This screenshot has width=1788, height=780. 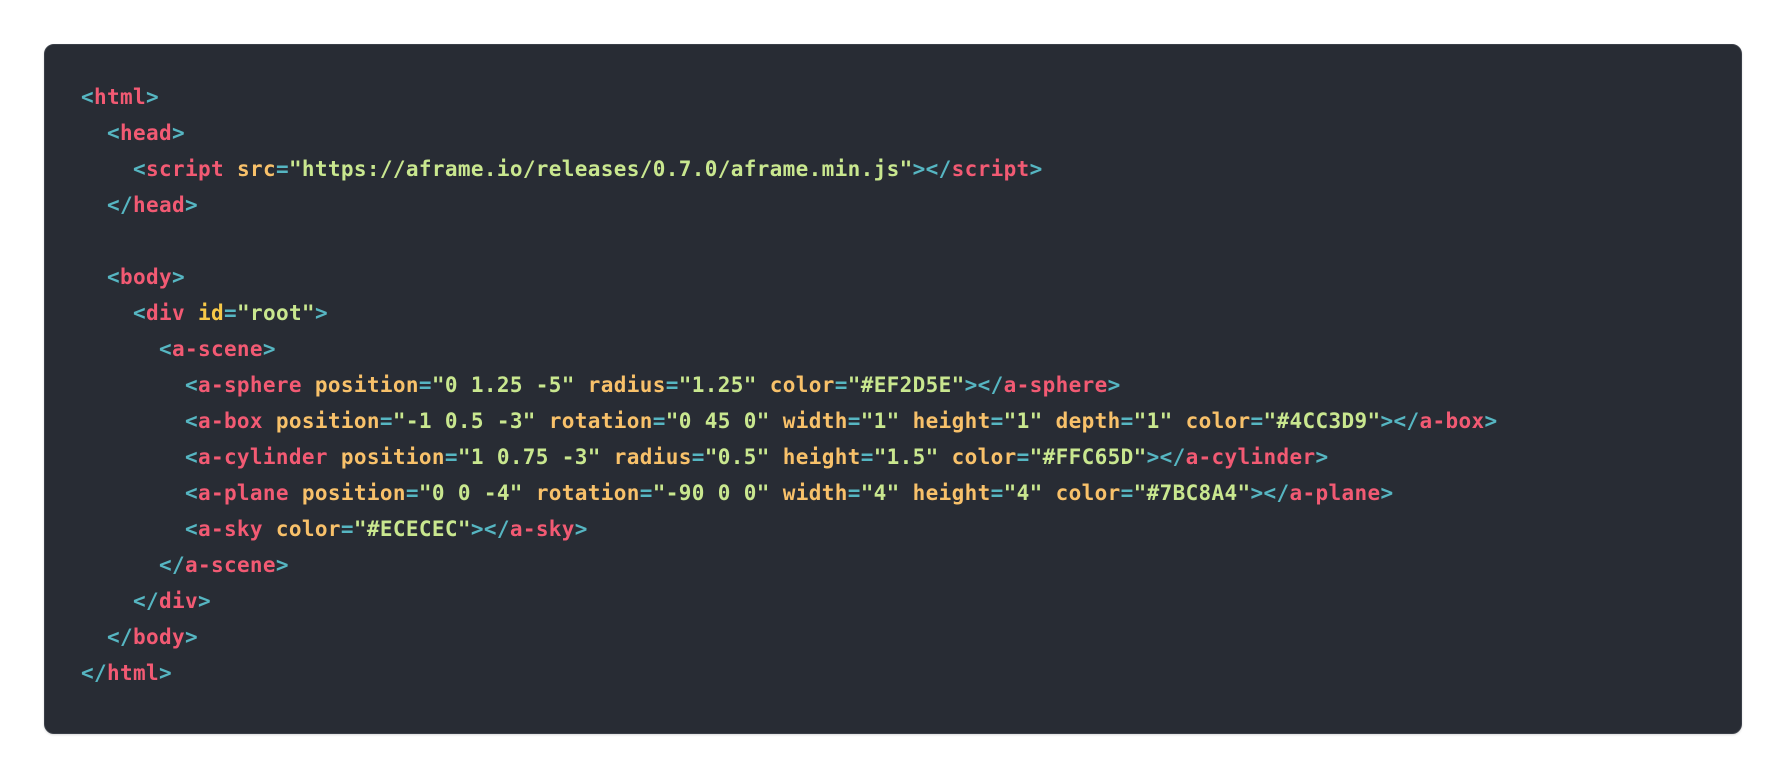 I want to click on code-string: "4", so click(x=1023, y=493).